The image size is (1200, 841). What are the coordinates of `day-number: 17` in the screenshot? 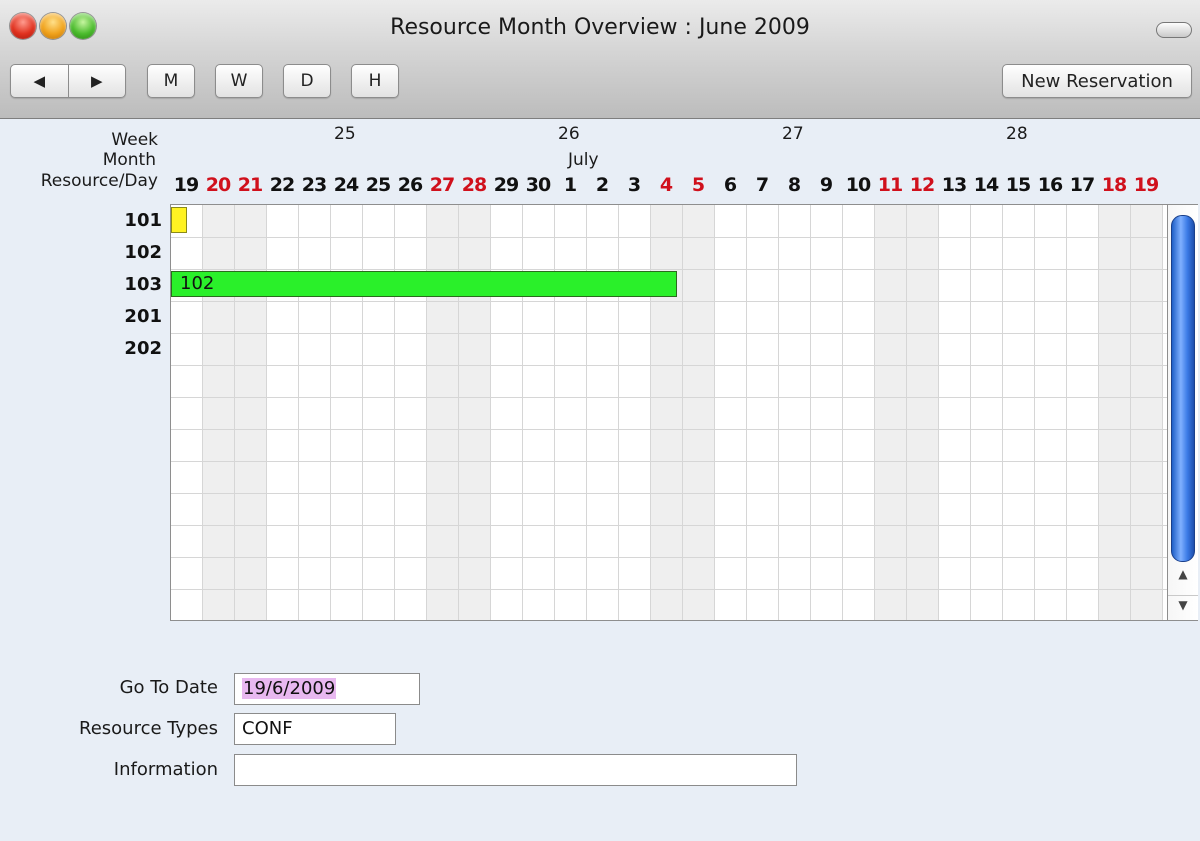 It's located at (1082, 185).